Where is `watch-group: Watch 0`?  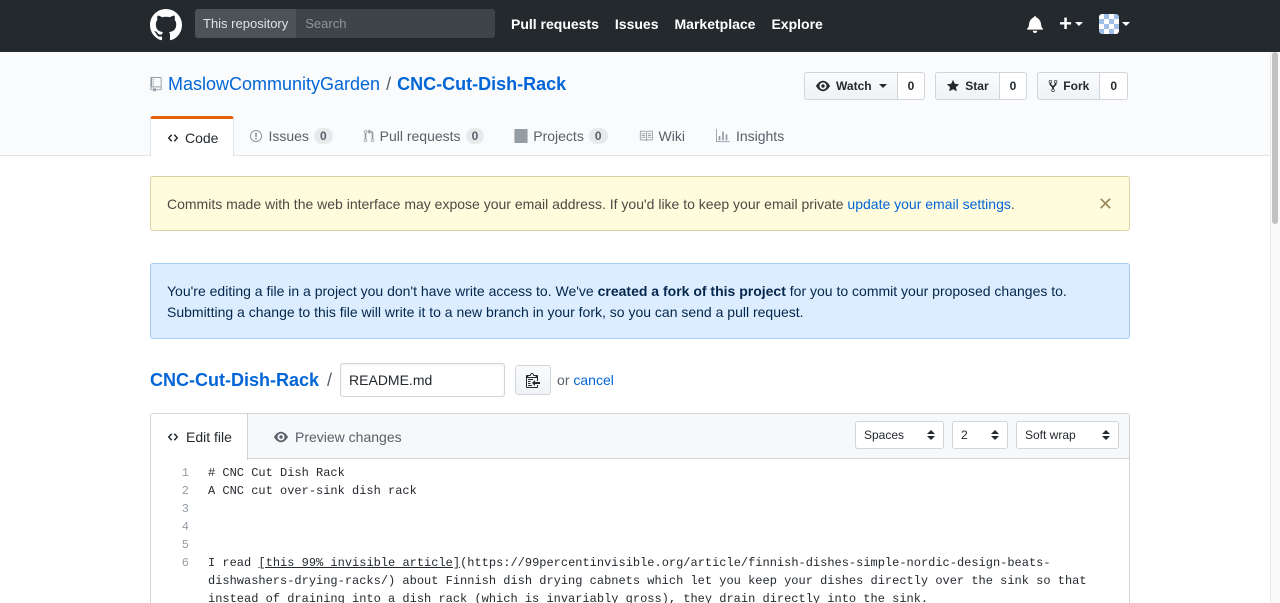
watch-group: Watch 0 is located at coordinates (865, 86).